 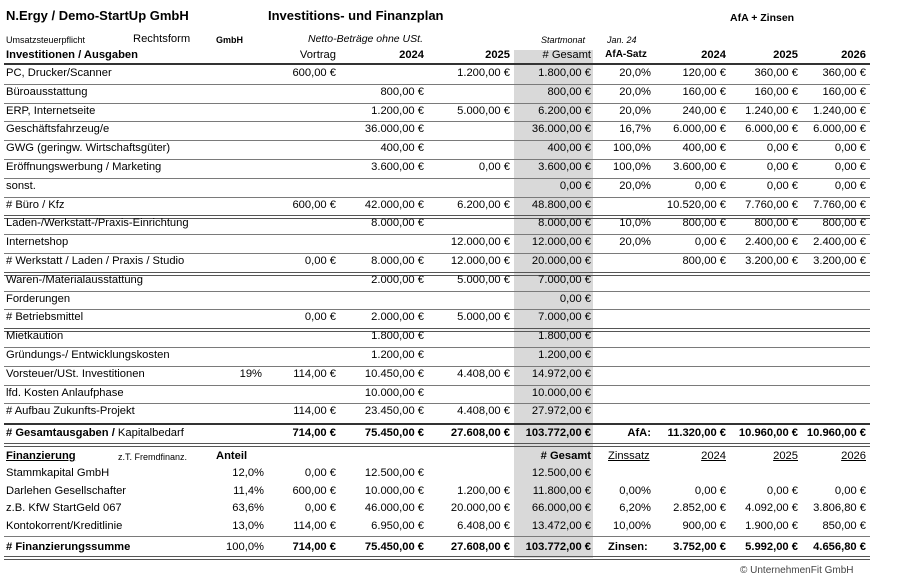 I want to click on fin-total-gesamt: 103.772,00 €, so click(x=558, y=547).